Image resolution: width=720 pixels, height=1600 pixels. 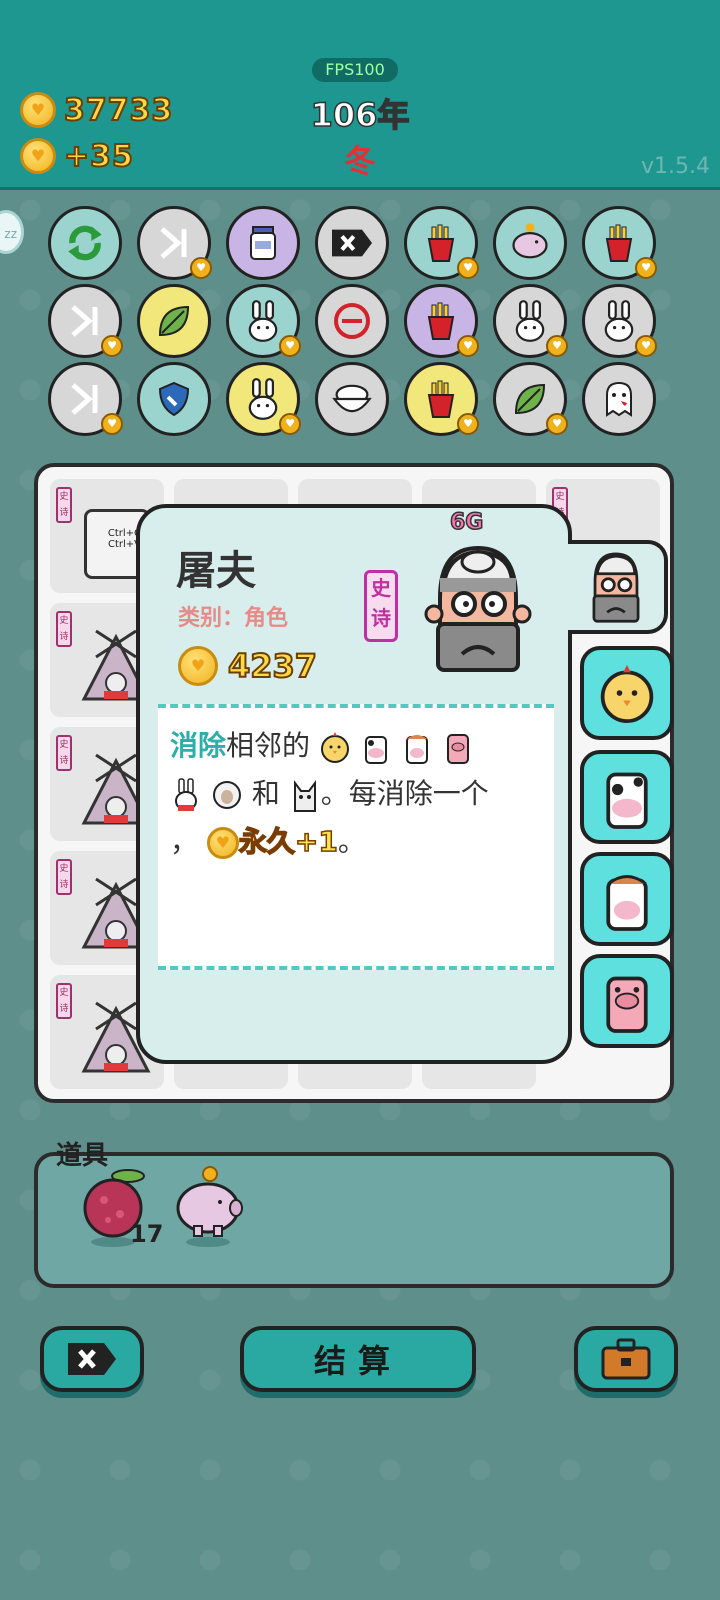 What do you see at coordinates (359, 161) in the screenshot?
I see `season-label: 冬` at bounding box center [359, 161].